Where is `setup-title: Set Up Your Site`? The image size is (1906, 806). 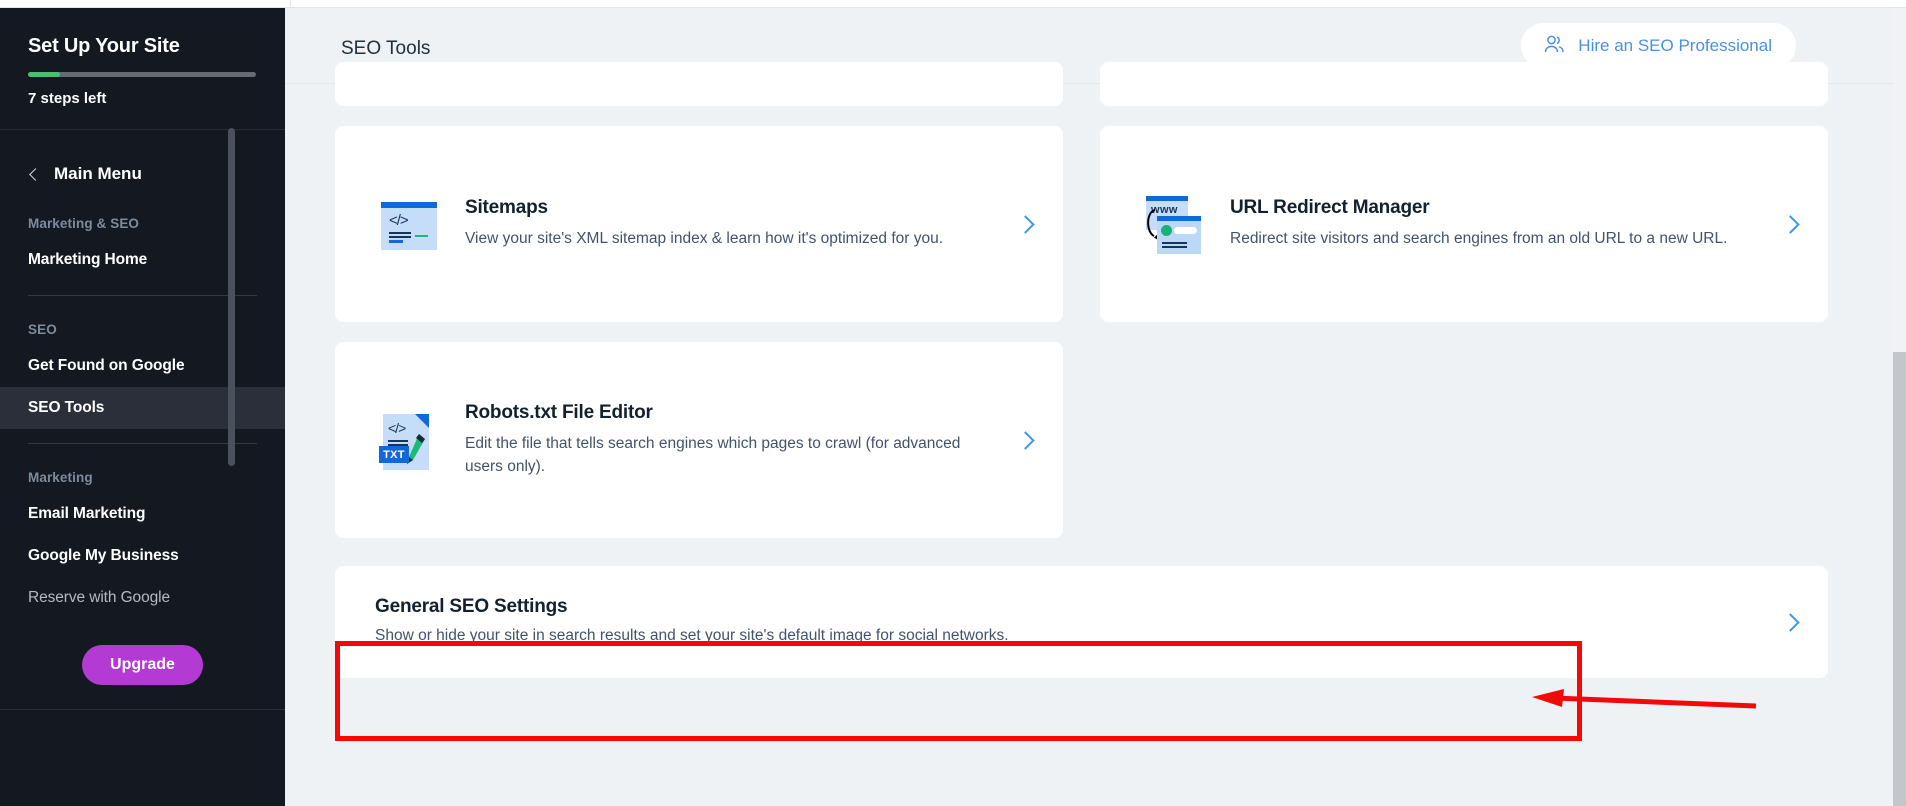 setup-title: Set Up Your Site is located at coordinates (104, 46).